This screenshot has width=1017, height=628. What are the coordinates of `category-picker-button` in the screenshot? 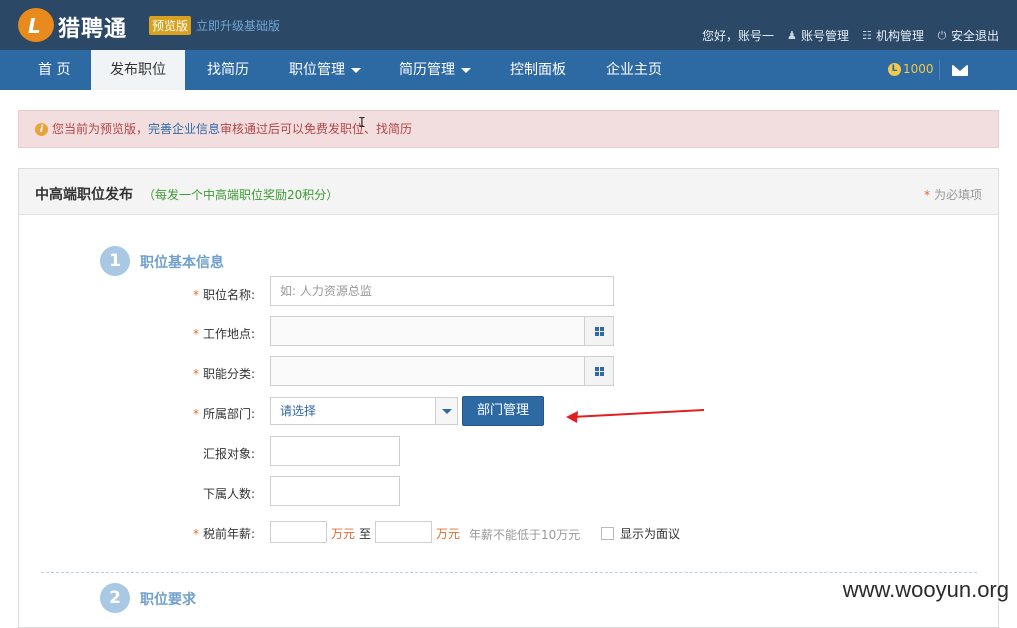 It's located at (598, 371).